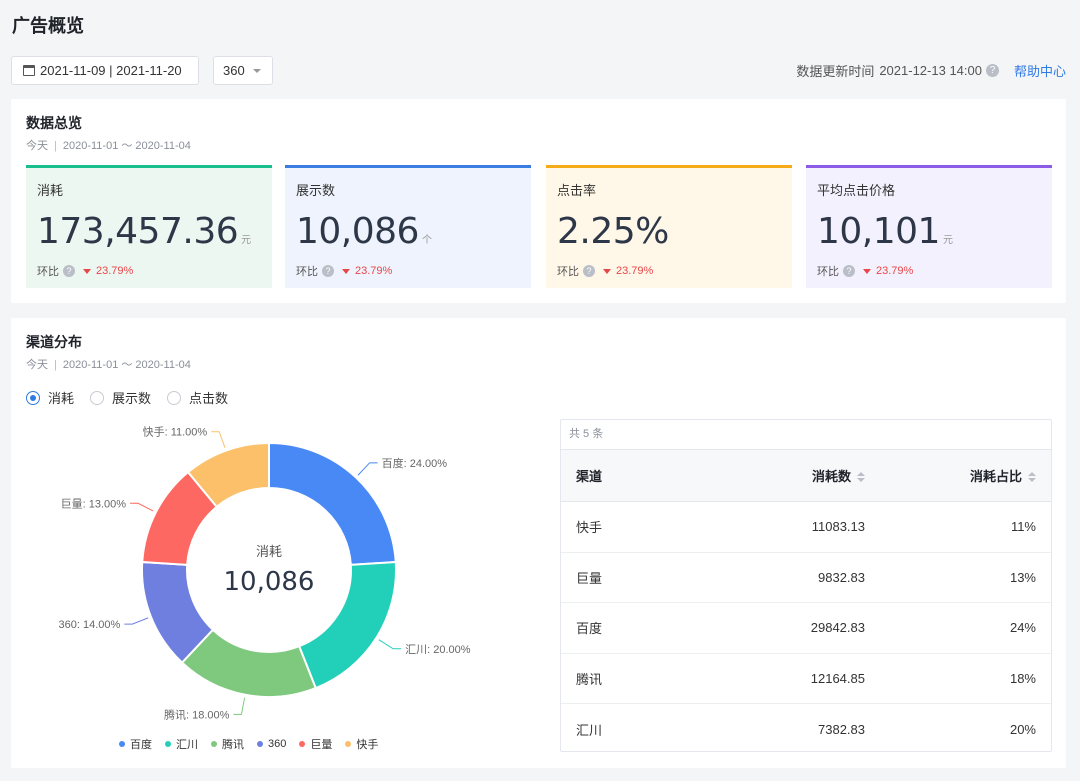 This screenshot has height=781, width=1080. What do you see at coordinates (187, 745) in the screenshot?
I see `legend-label: 汇川` at bounding box center [187, 745].